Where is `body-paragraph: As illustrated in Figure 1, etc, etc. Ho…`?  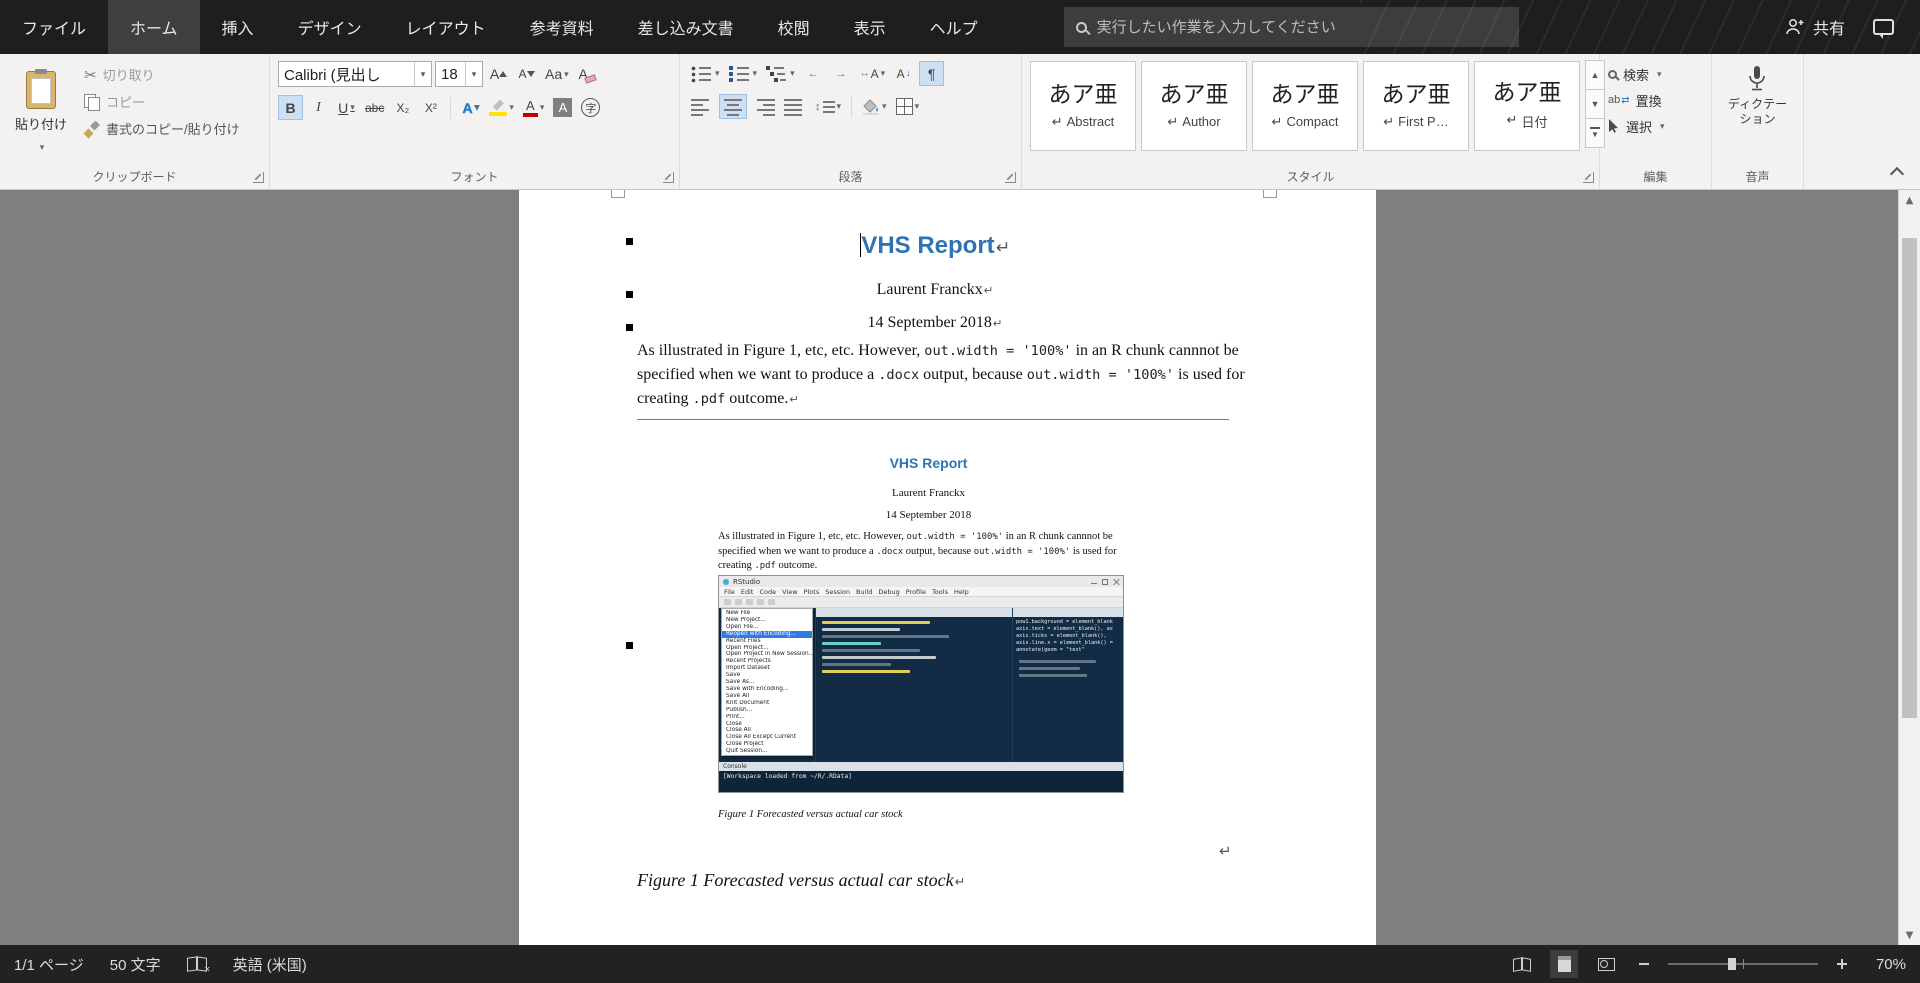
body-paragraph: As illustrated in Figure 1, etc, etc. Ho… is located at coordinates (941, 375).